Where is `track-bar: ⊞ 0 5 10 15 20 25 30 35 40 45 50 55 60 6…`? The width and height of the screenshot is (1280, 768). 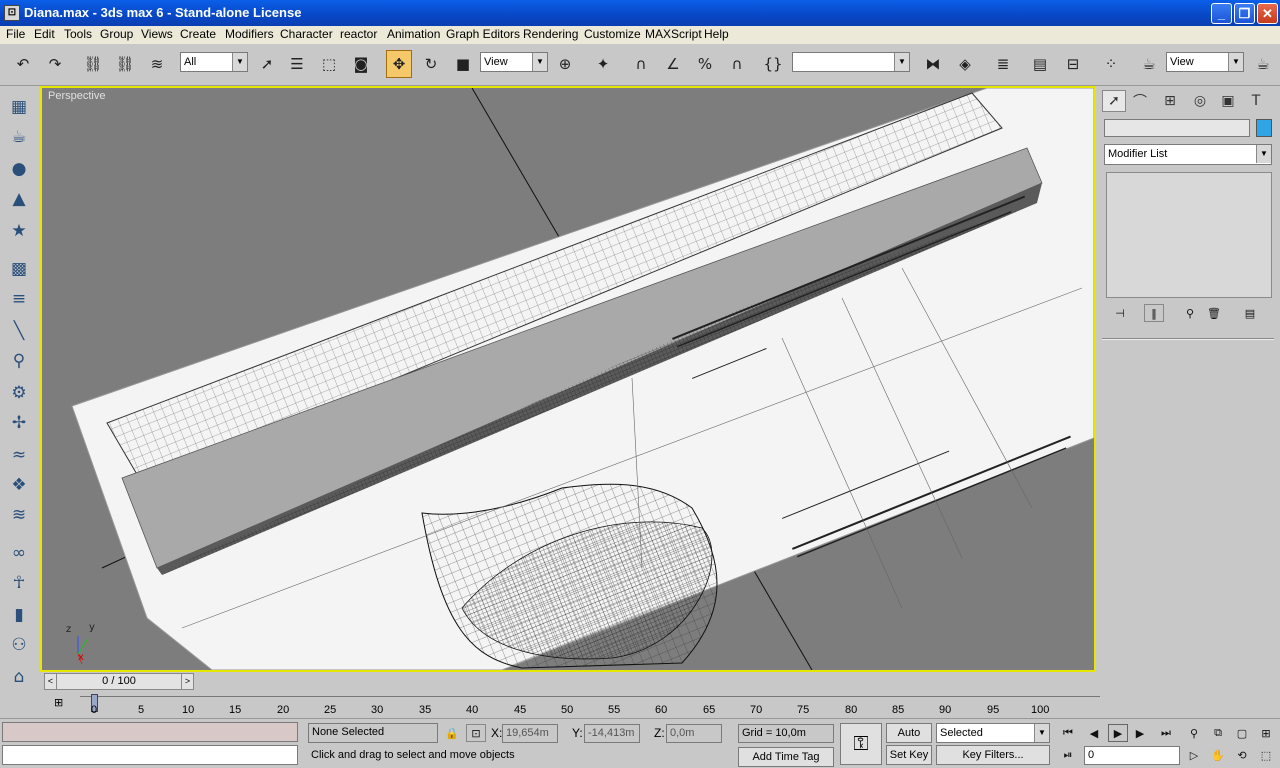
track-bar: ⊞ 0 5 10 15 20 25 30 35 40 45 50 55 60 6… is located at coordinates (550, 705).